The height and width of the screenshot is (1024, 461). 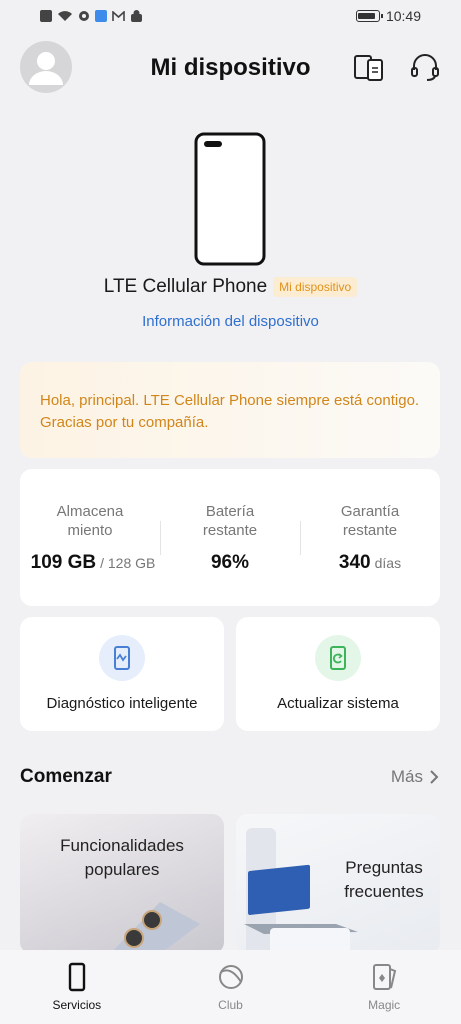 I want to click on device-info-link: Información del dispositivo, so click(x=230, y=321).